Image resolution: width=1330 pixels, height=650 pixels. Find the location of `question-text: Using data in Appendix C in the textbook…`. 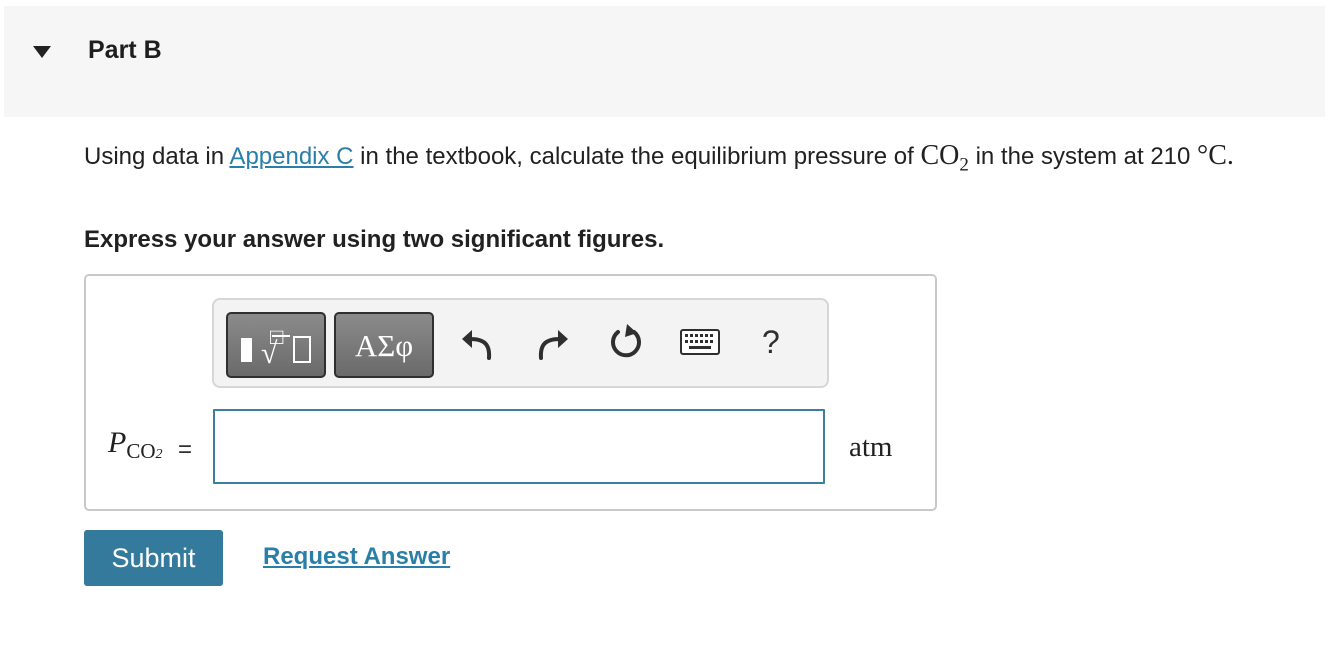

question-text: Using data in Appendix C in the textbook… is located at coordinates (659, 158).